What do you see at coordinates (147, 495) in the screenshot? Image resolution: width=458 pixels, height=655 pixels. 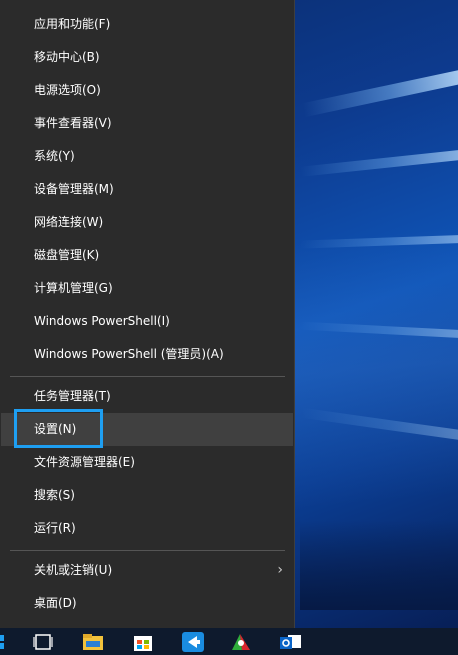 I see `menu-item-search: 搜索(S)` at bounding box center [147, 495].